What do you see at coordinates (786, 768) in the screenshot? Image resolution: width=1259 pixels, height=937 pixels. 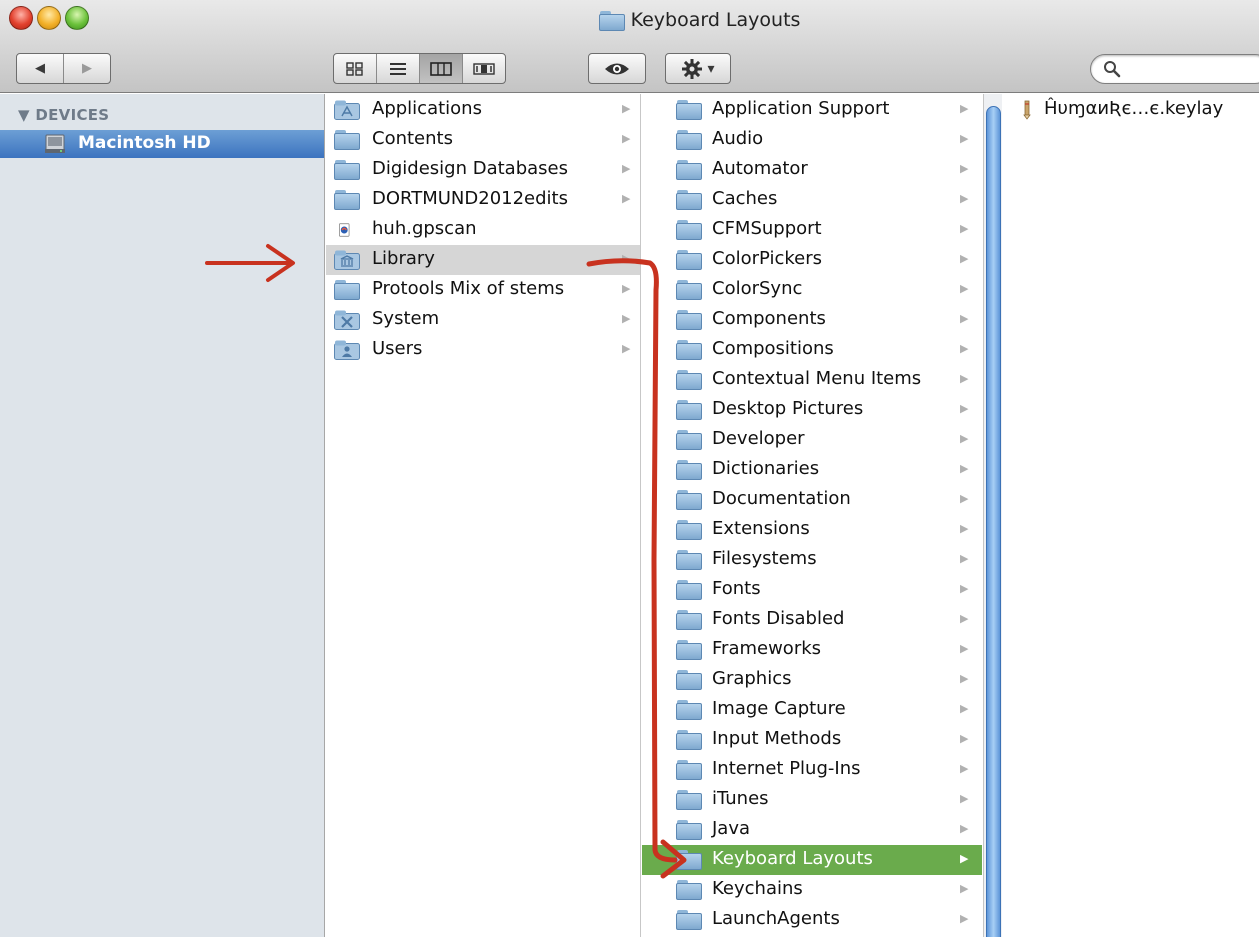 I see `list-item-label: Internet Plug-Ins` at bounding box center [786, 768].